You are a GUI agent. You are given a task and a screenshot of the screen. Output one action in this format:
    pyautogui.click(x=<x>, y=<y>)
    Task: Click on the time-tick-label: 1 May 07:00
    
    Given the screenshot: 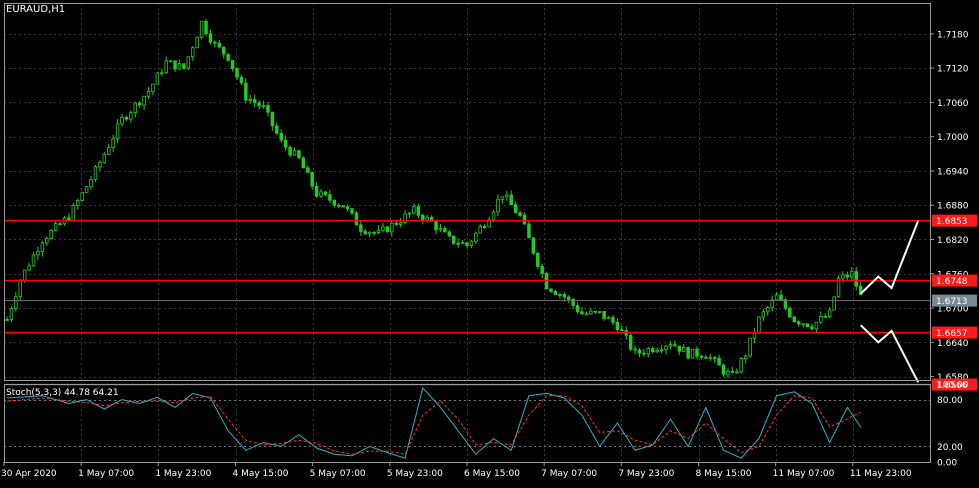 What is the action you would take?
    pyautogui.click(x=106, y=474)
    